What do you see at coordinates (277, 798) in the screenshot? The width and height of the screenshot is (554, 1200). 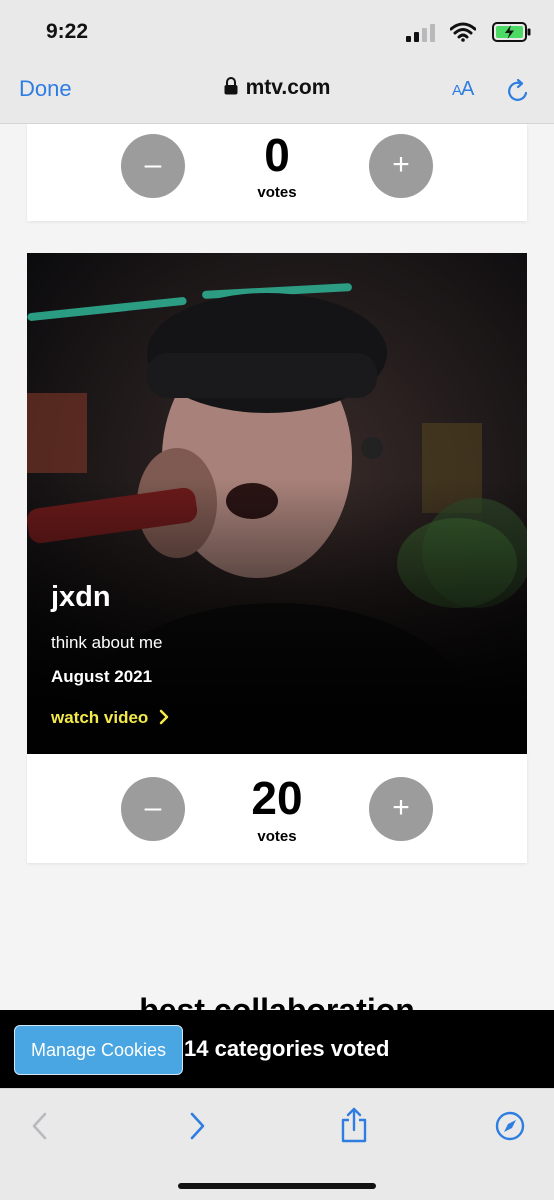 I see `vote-count: 20` at bounding box center [277, 798].